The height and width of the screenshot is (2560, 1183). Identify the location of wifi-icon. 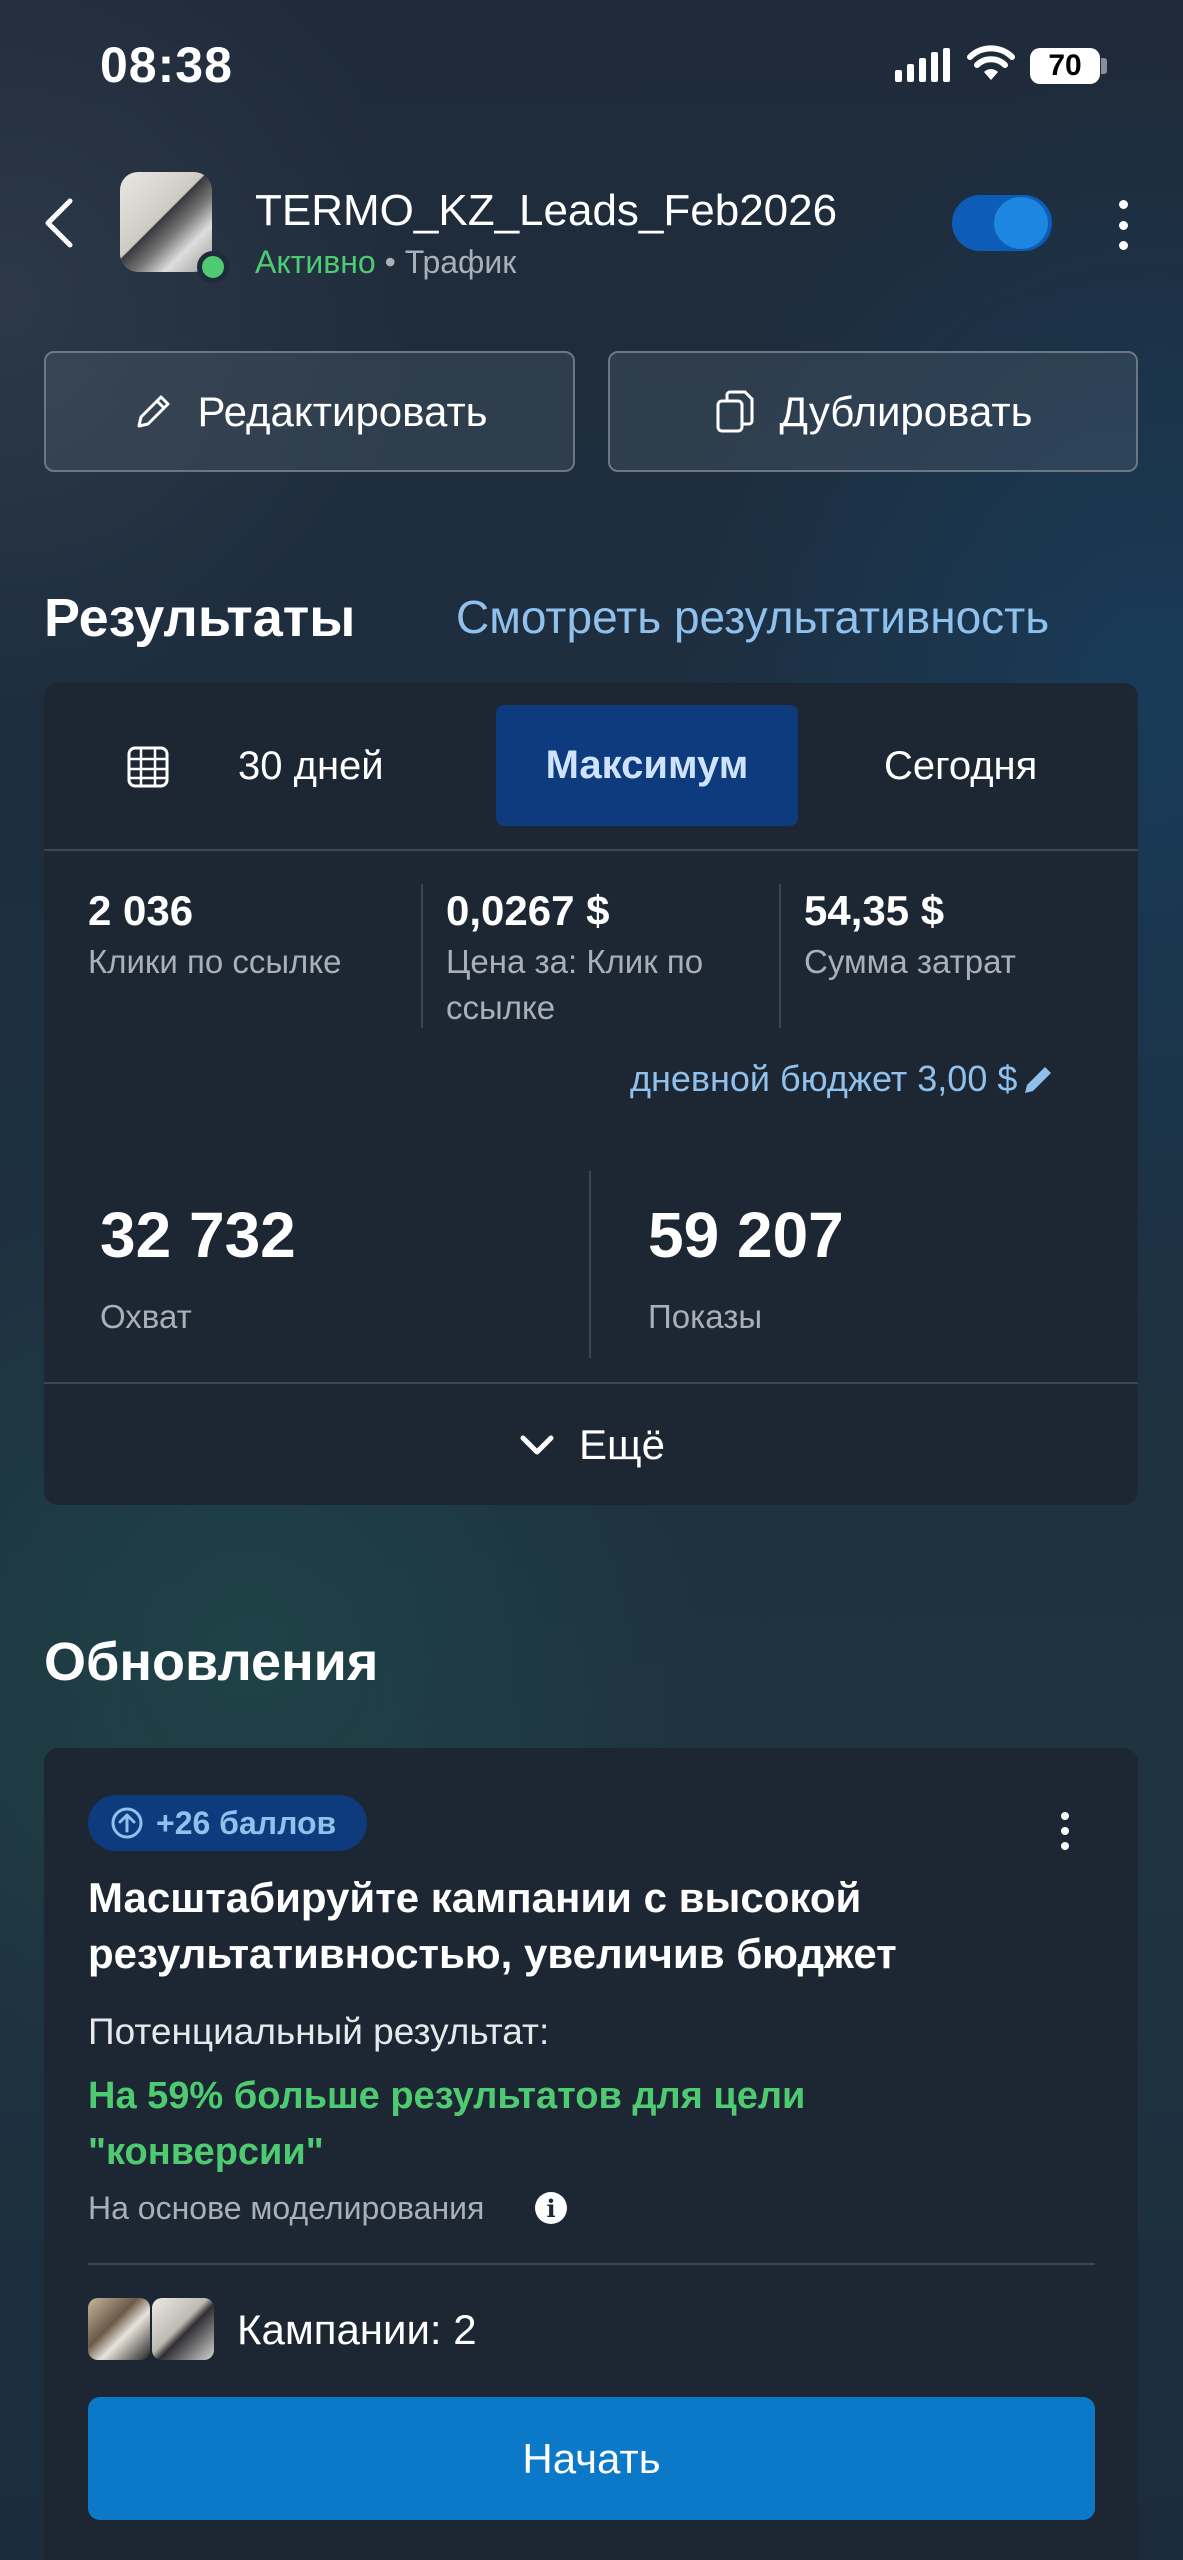
(991, 62).